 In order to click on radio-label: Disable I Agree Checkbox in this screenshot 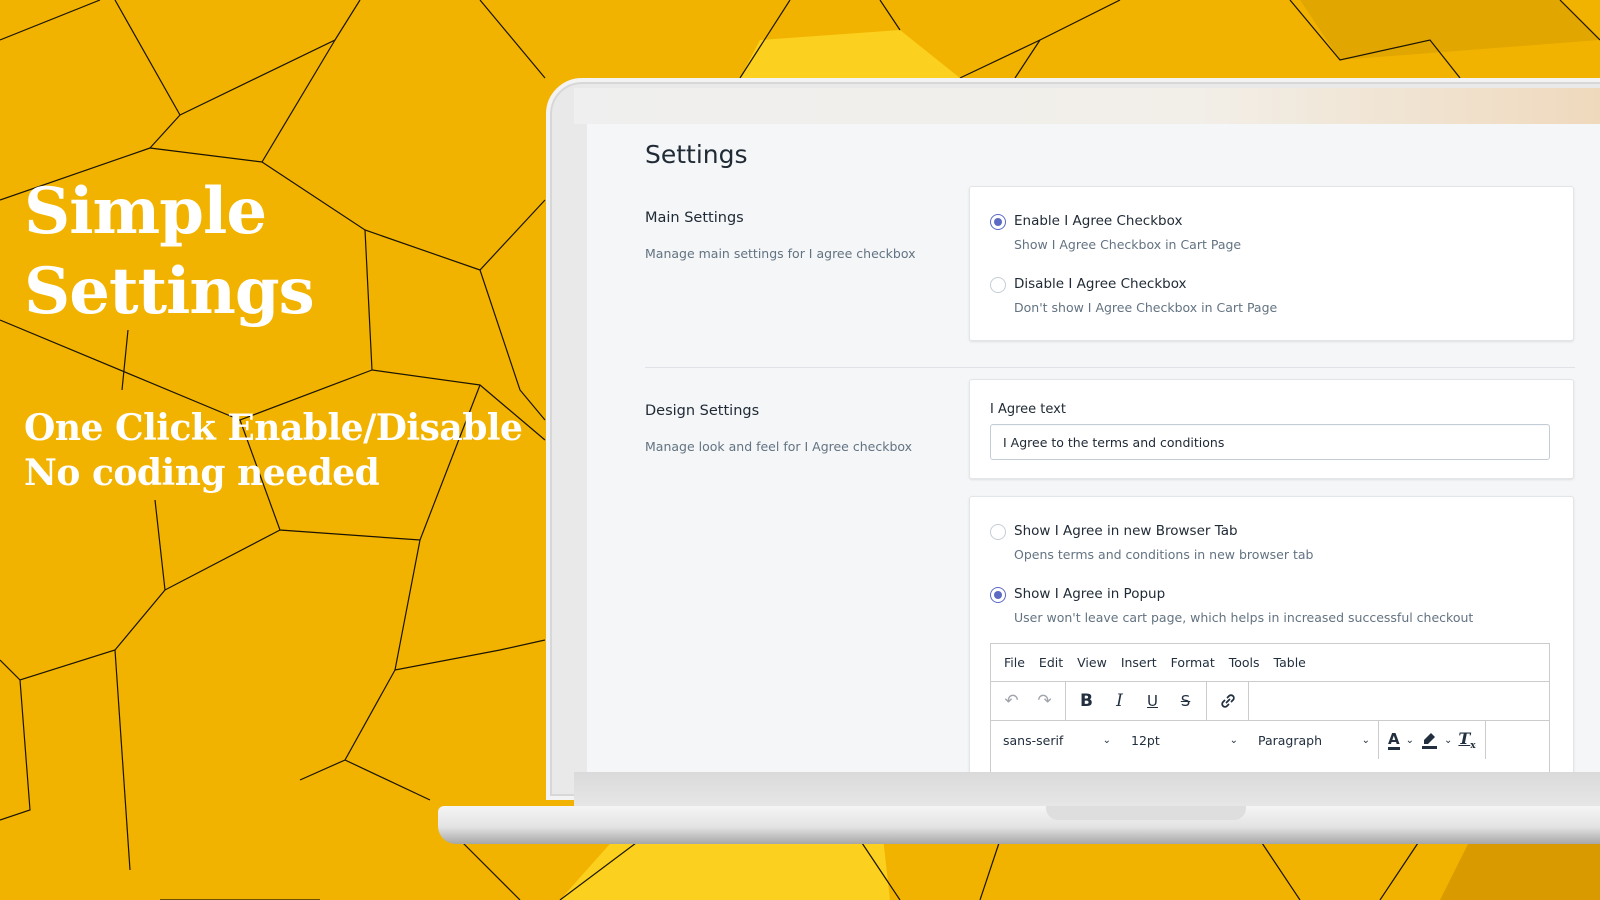, I will do `click(1100, 284)`.